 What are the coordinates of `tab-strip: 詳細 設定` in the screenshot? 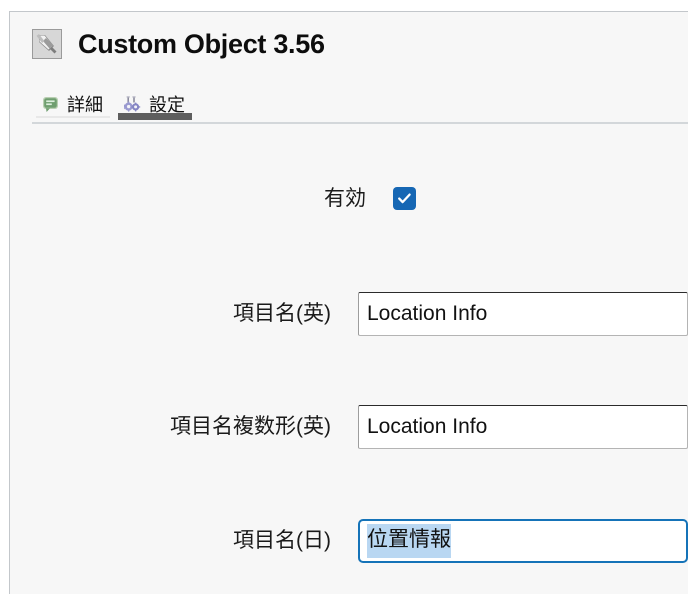 It's located at (114, 105).